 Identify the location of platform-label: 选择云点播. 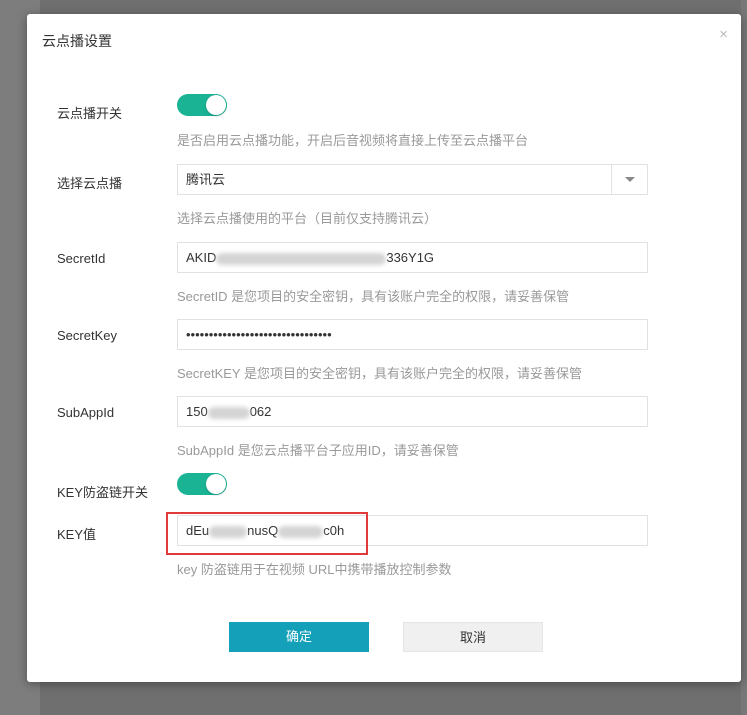
(90, 183).